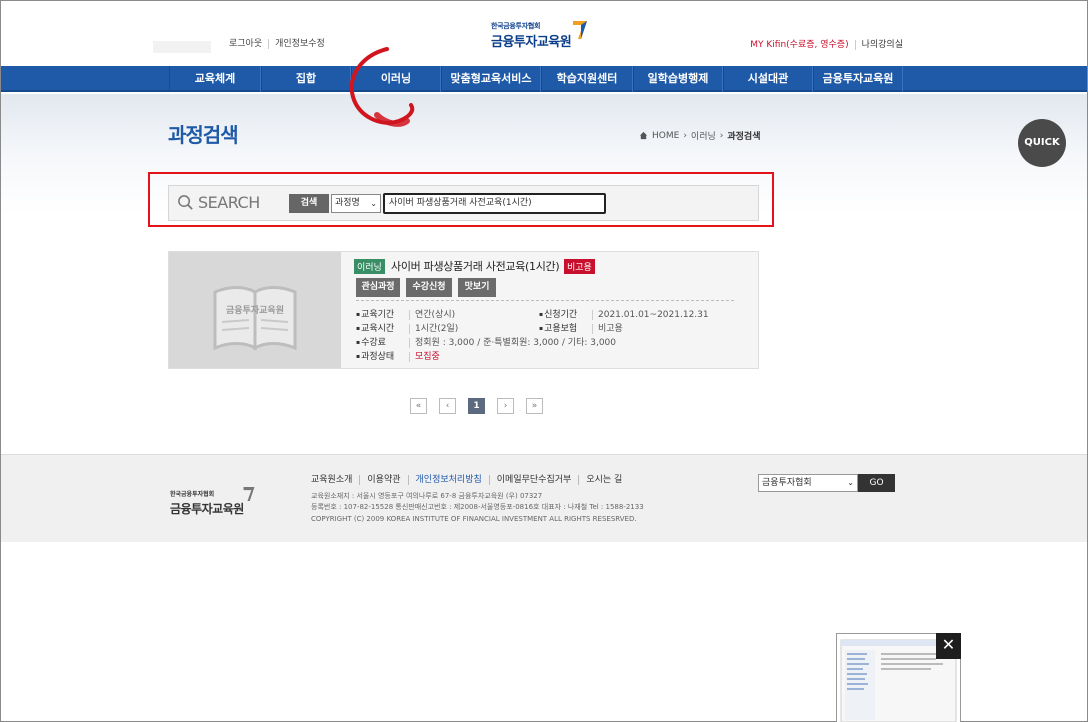 Image resolution: width=1088 pixels, height=722 pixels. Describe the element at coordinates (306, 79) in the screenshot. I see `nav-item-group: 집합` at that location.